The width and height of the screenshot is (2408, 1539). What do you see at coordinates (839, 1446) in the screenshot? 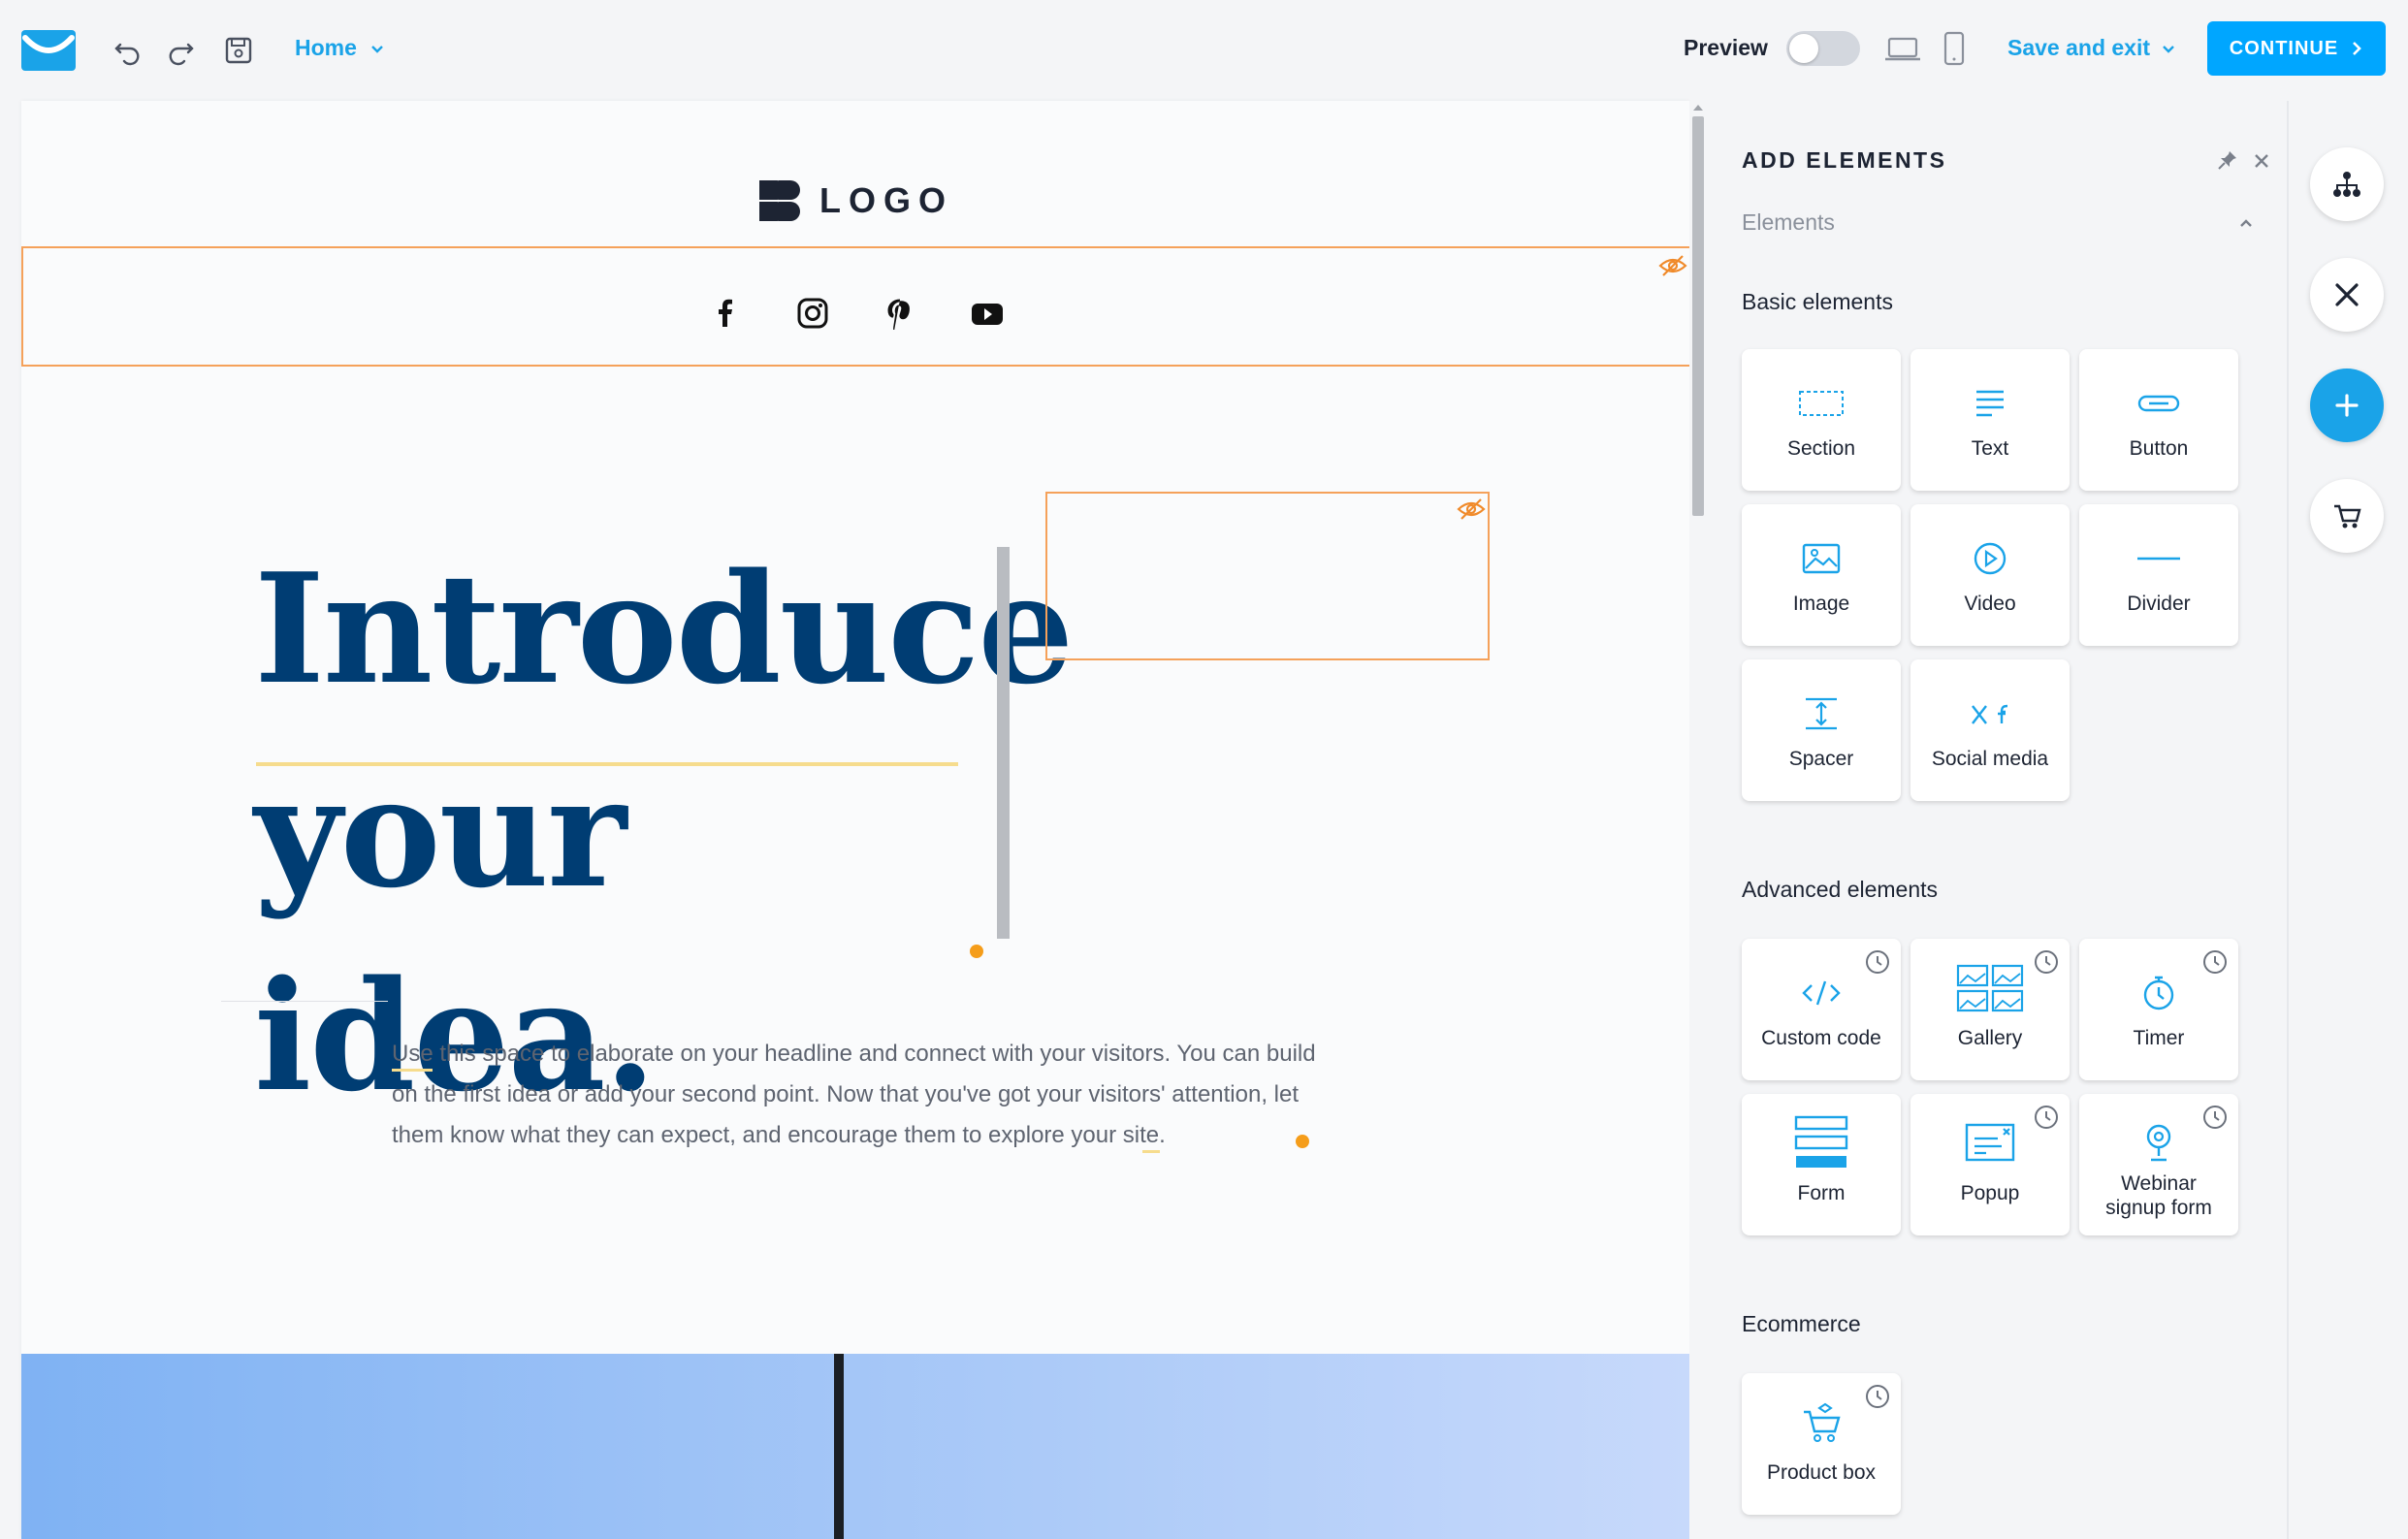
I see `image-pole` at bounding box center [839, 1446].